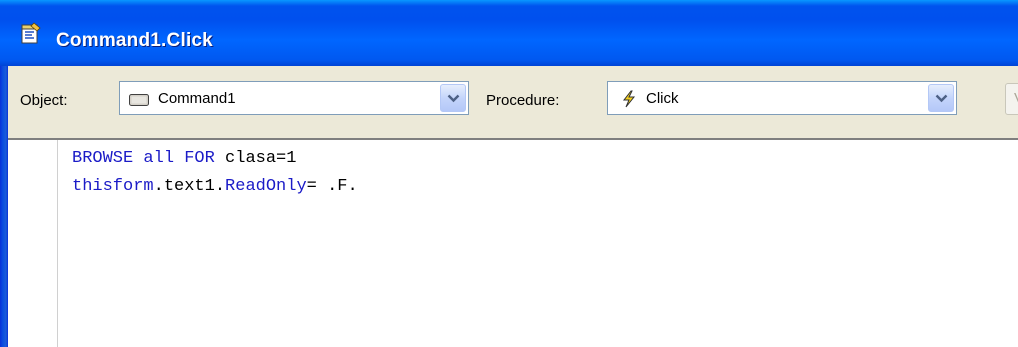  I want to click on procedure-label: Procedure:, so click(523, 100).